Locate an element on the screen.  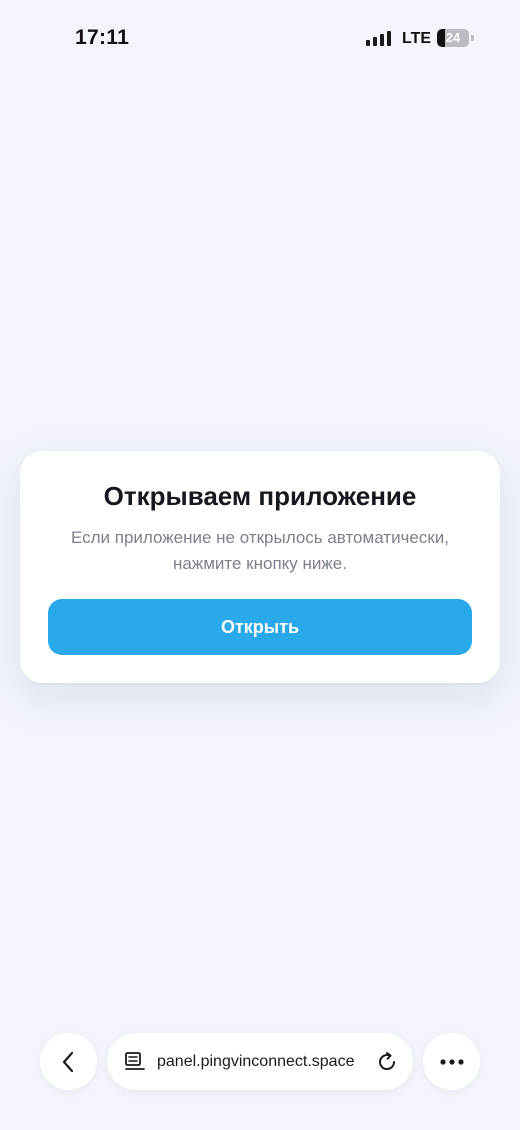
reload-icon is located at coordinates (387, 1062).